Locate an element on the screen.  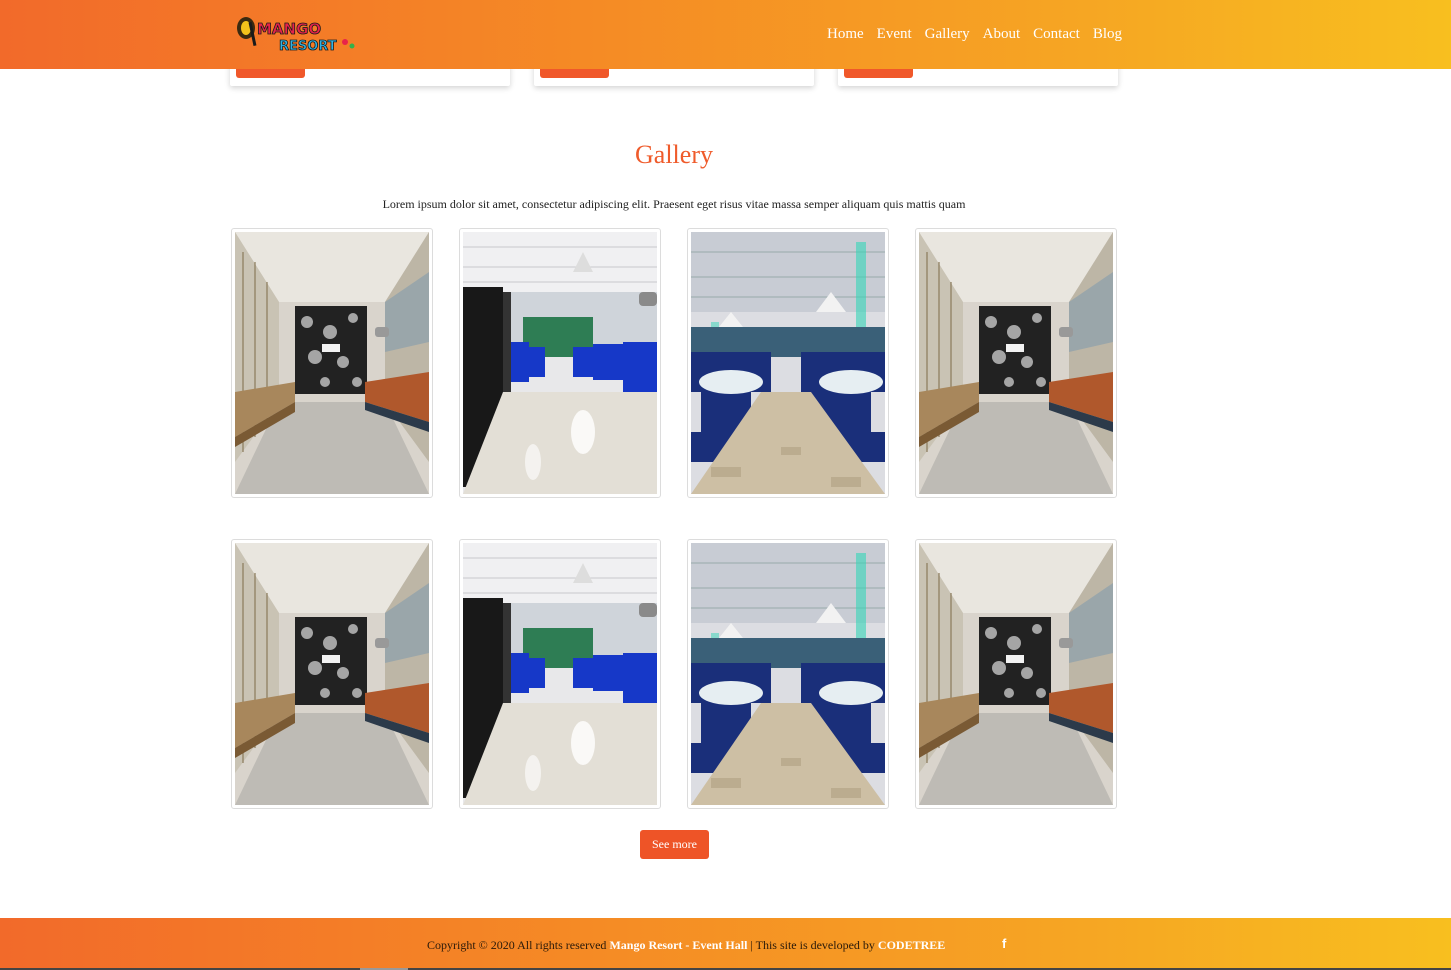
mango-resort-logo: MANGO RESORT is located at coordinates (296, 34).